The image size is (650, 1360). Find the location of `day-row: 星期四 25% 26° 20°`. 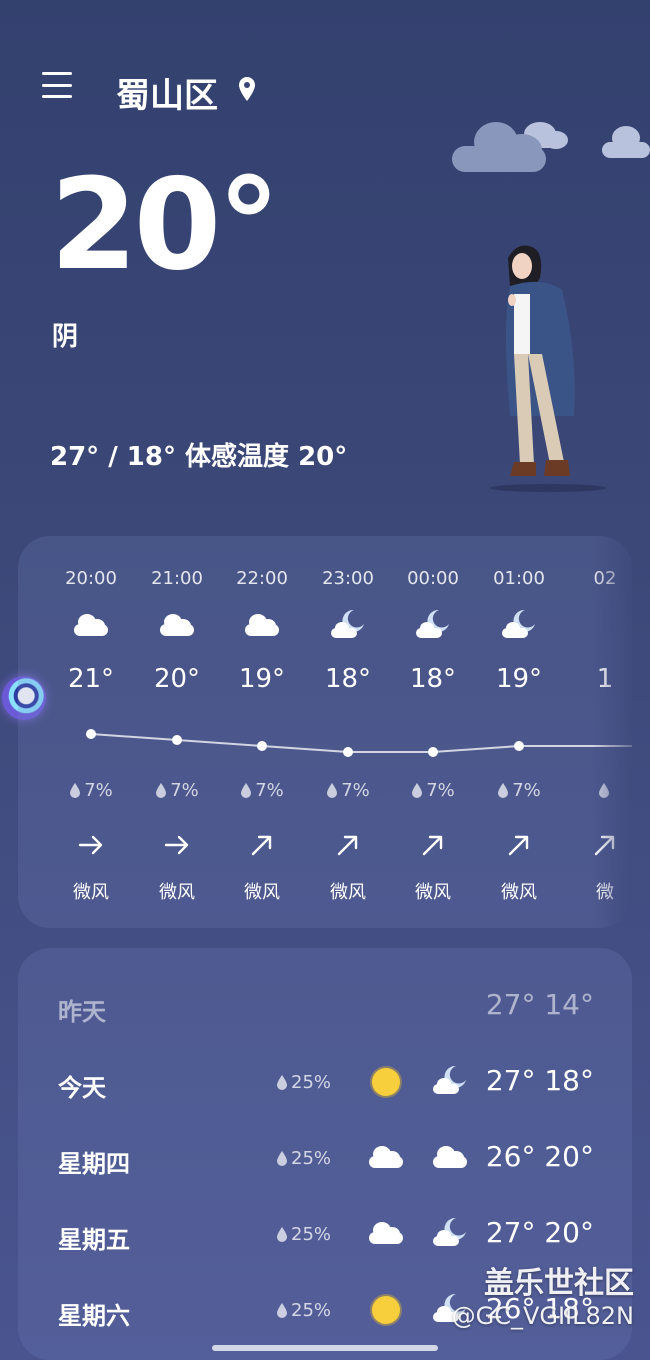

day-row: 星期四 25% 26° 20° is located at coordinates (325, 1160).